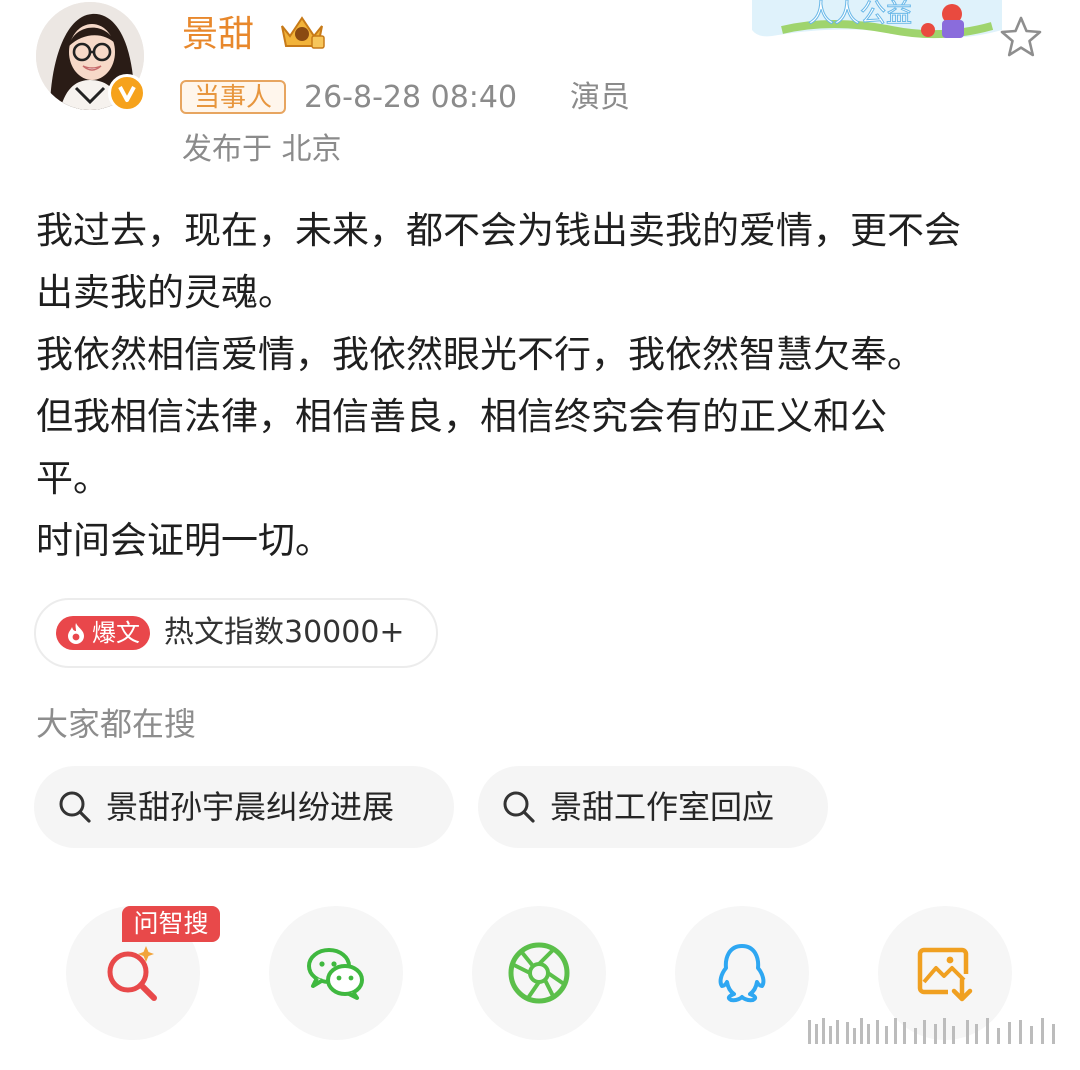  Describe the element at coordinates (73, 478) in the screenshot. I see `post-line: 平。` at that location.